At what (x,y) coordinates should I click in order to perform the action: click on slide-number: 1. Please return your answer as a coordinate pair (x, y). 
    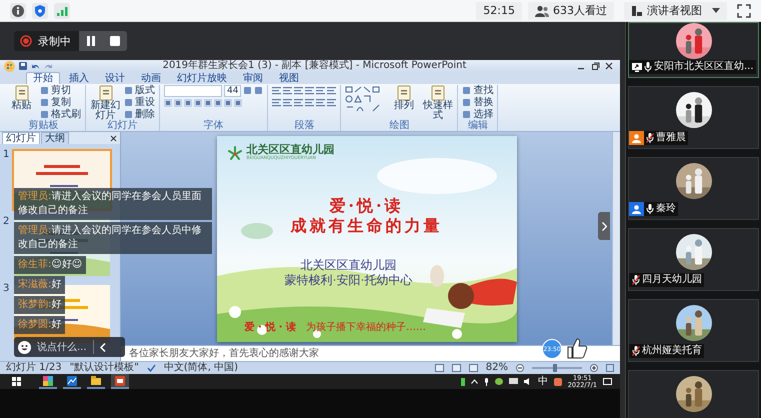
    Looking at the image, I should click on (6, 154).